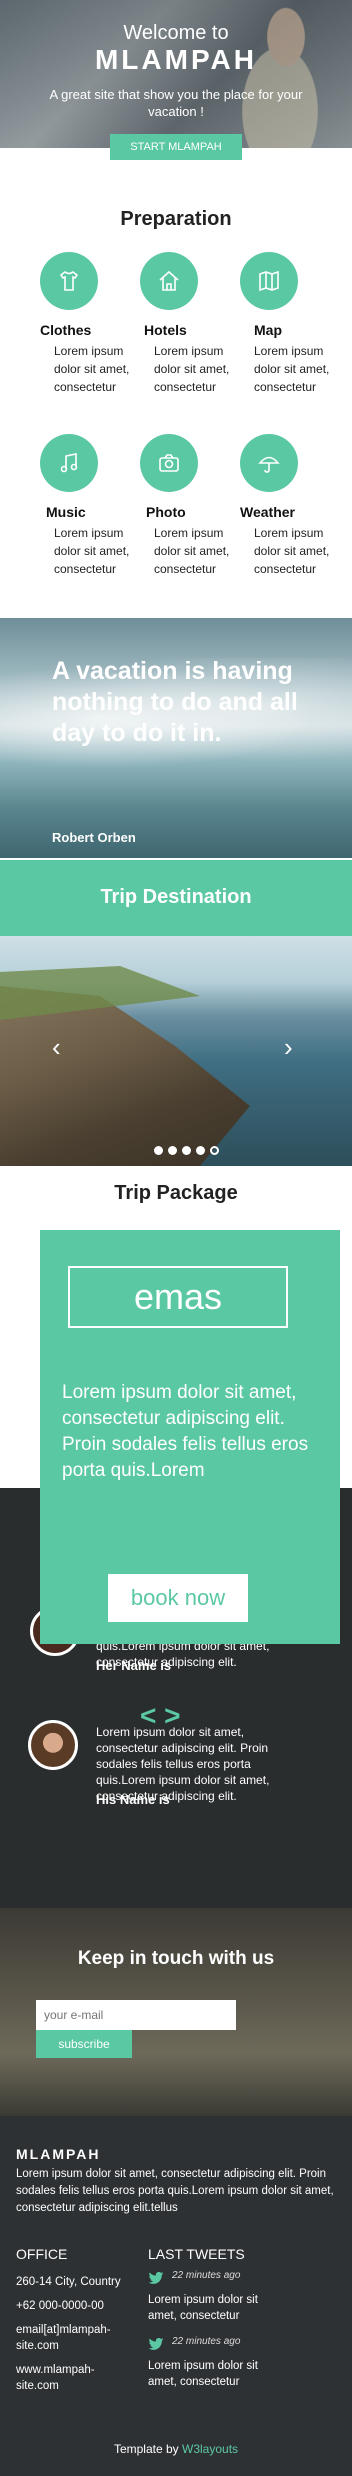 This screenshot has height=2476, width=352. Describe the element at coordinates (166, 512) in the screenshot. I see `prep-label-photo: Photo` at that location.